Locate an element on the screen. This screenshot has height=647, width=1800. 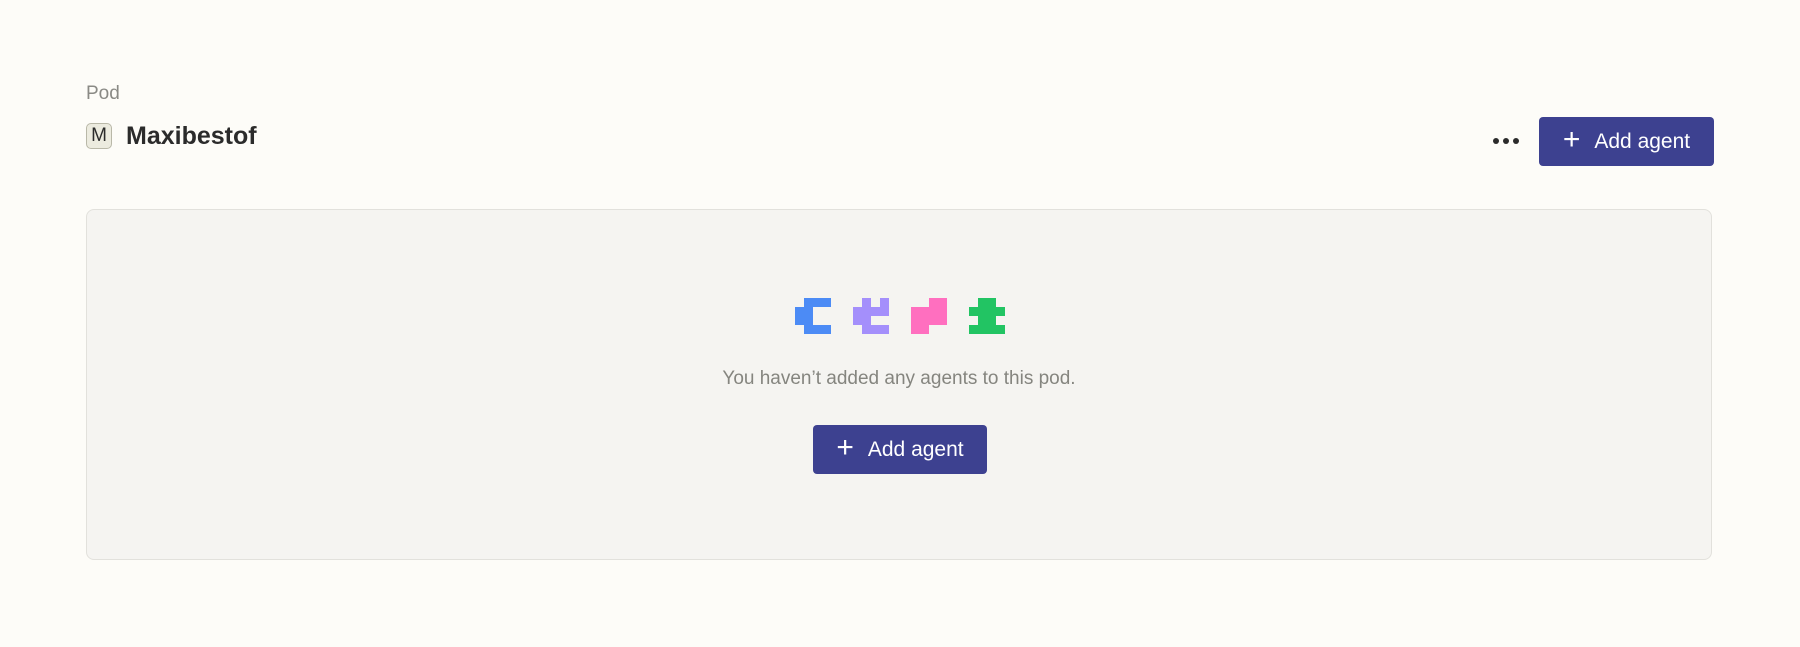
purple-agent-icon is located at coordinates (871, 316).